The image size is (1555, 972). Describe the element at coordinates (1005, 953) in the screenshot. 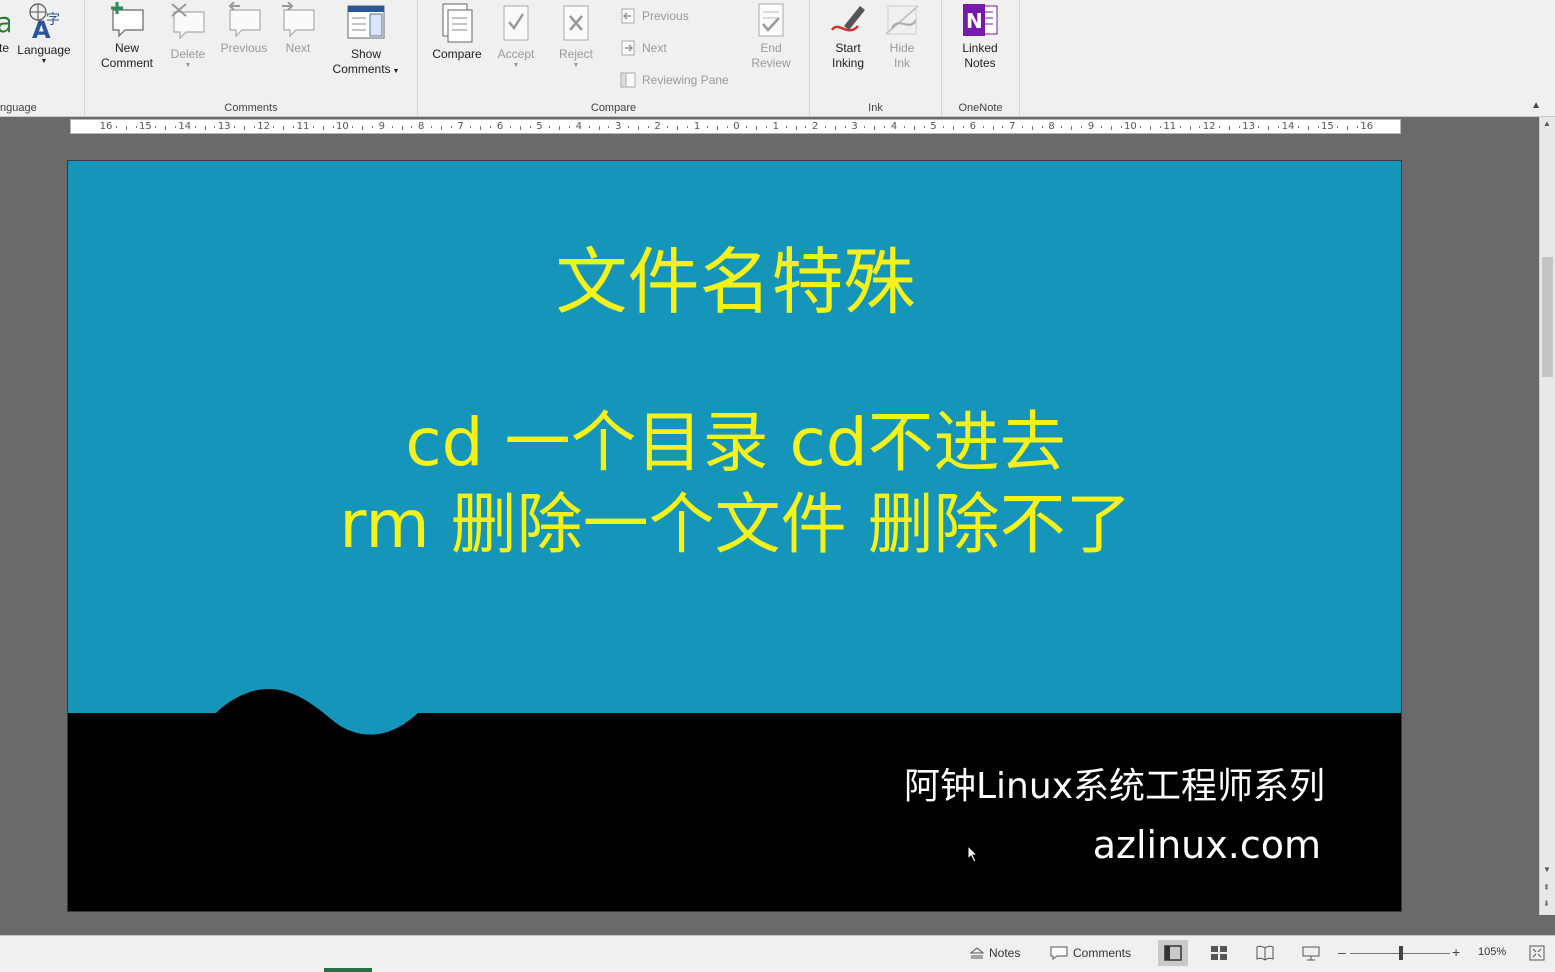

I see `notes-label: Notes` at that location.